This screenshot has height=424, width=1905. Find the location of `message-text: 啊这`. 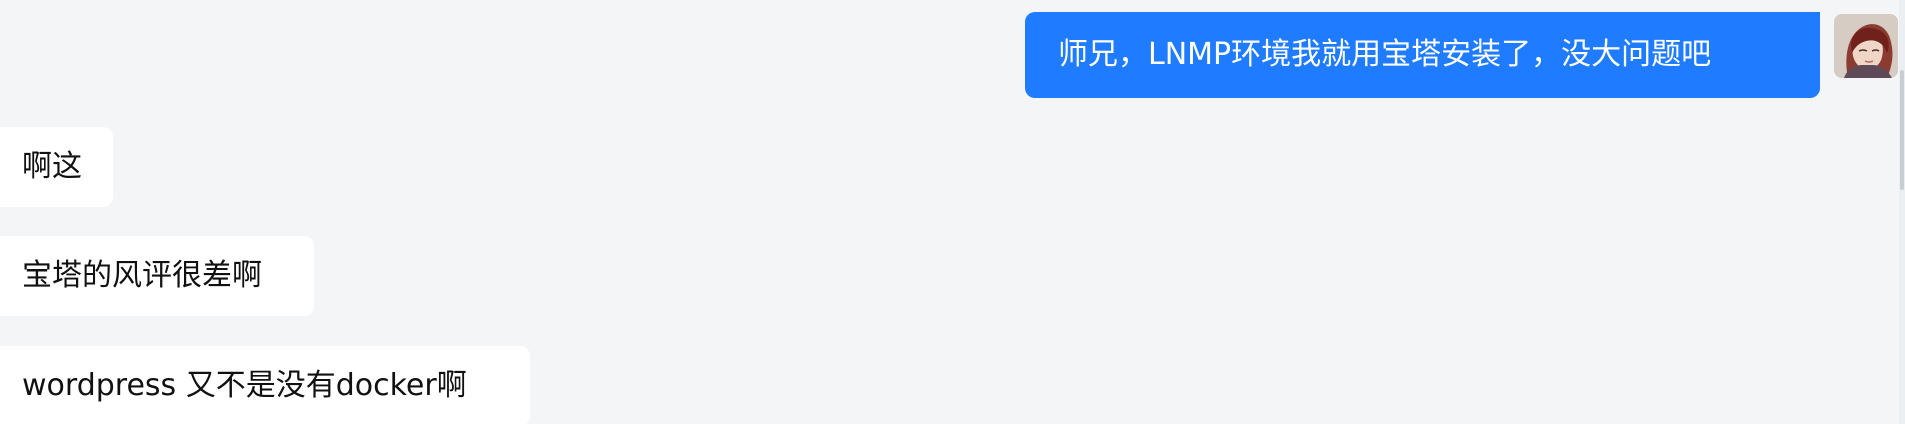

message-text: 啊这 is located at coordinates (52, 166).